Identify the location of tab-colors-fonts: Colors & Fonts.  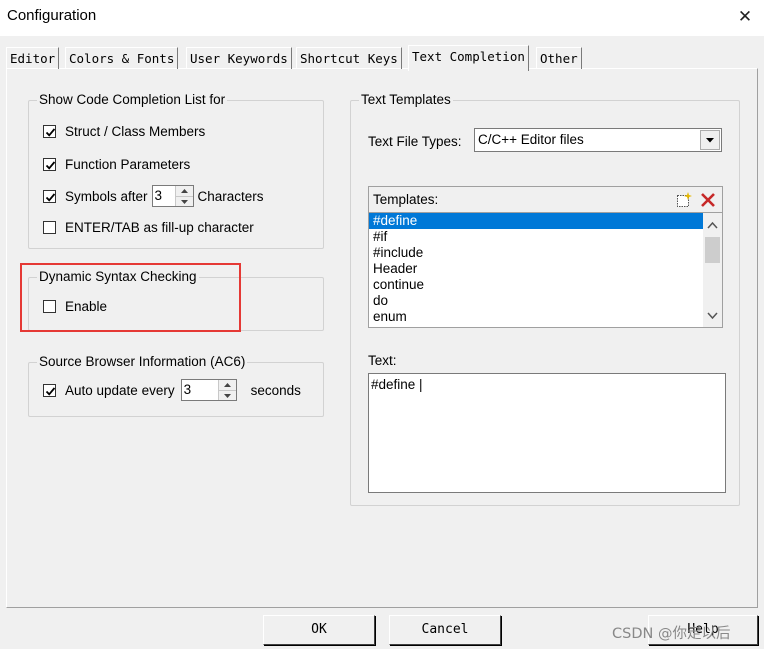
(122, 58).